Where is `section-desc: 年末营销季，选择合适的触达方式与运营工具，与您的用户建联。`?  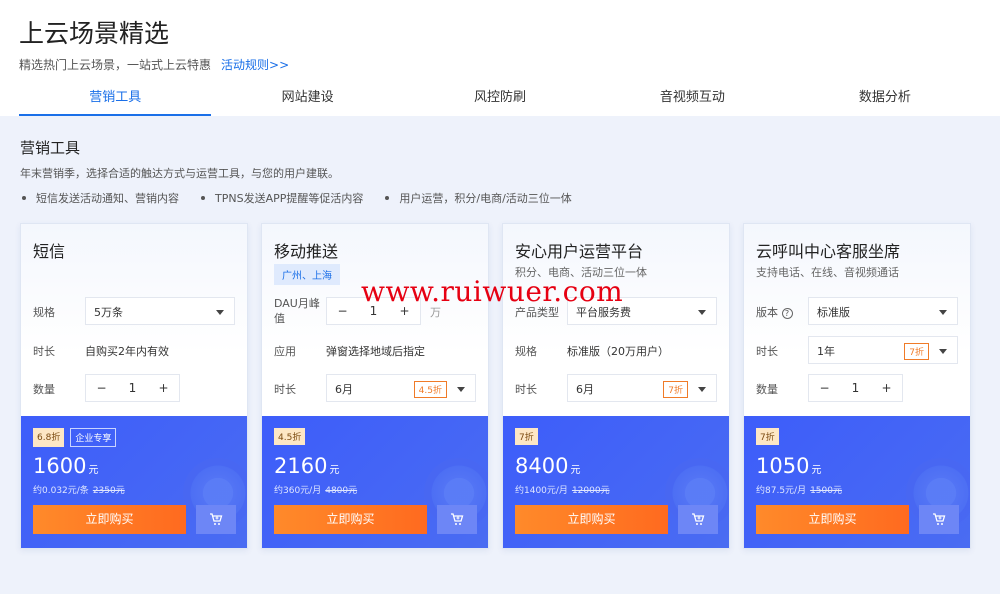
section-desc: 年末营销季，选择合适的触达方式与运营工具，与您的用户建联。 is located at coordinates (179, 173).